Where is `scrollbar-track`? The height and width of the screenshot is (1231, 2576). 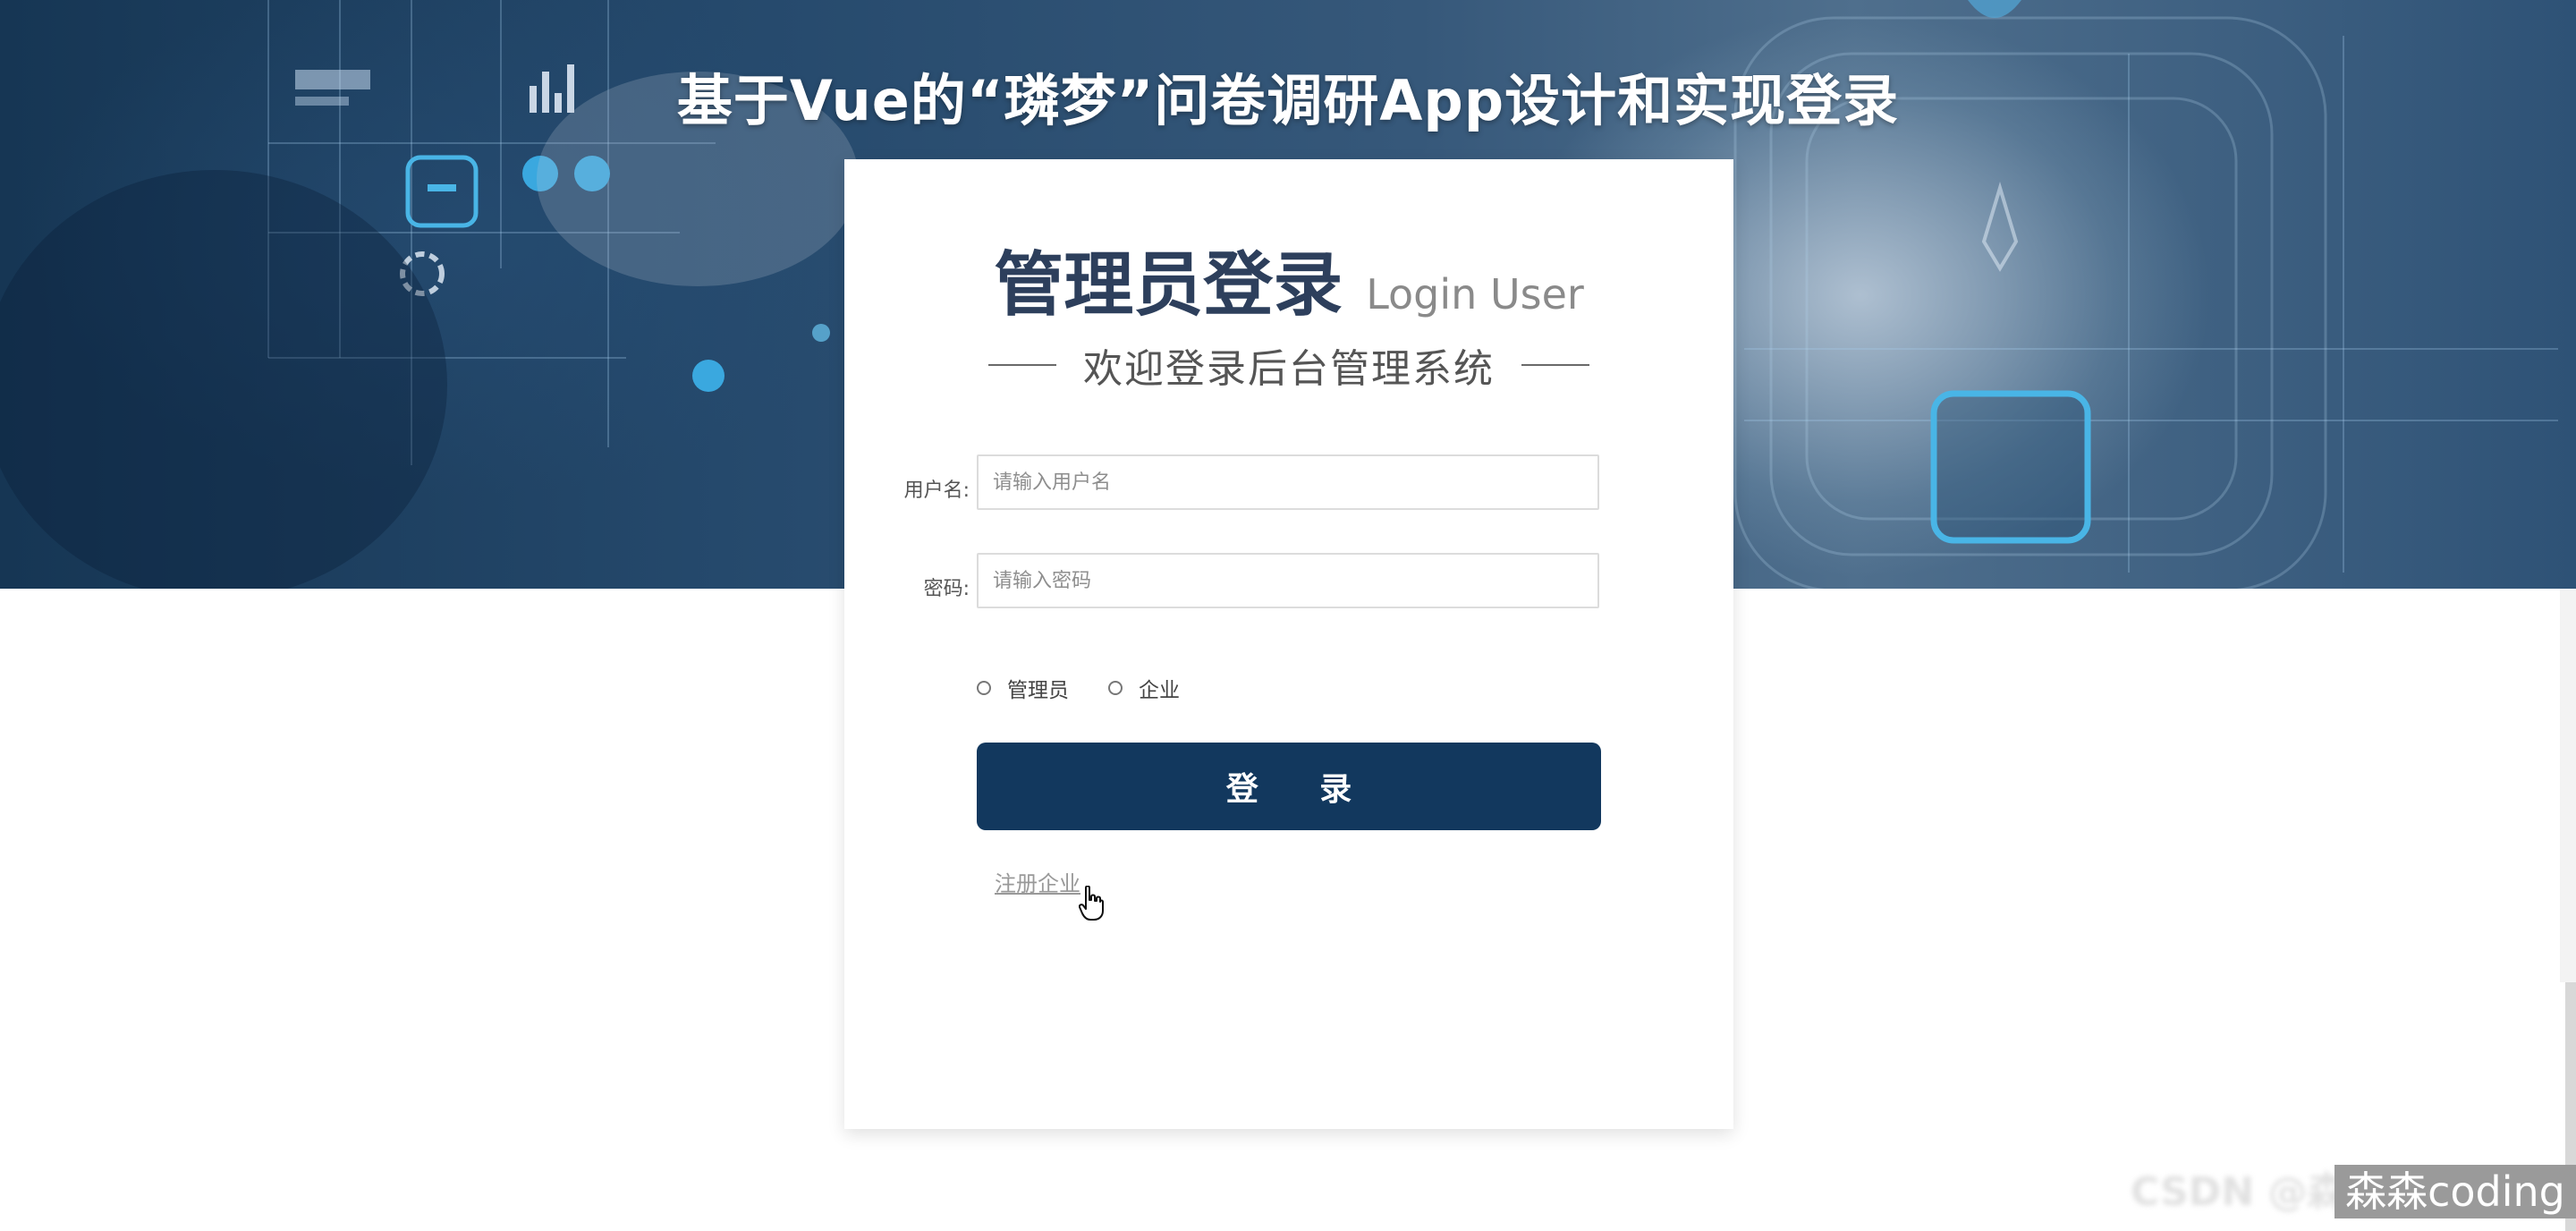 scrollbar-track is located at coordinates (2568, 785).